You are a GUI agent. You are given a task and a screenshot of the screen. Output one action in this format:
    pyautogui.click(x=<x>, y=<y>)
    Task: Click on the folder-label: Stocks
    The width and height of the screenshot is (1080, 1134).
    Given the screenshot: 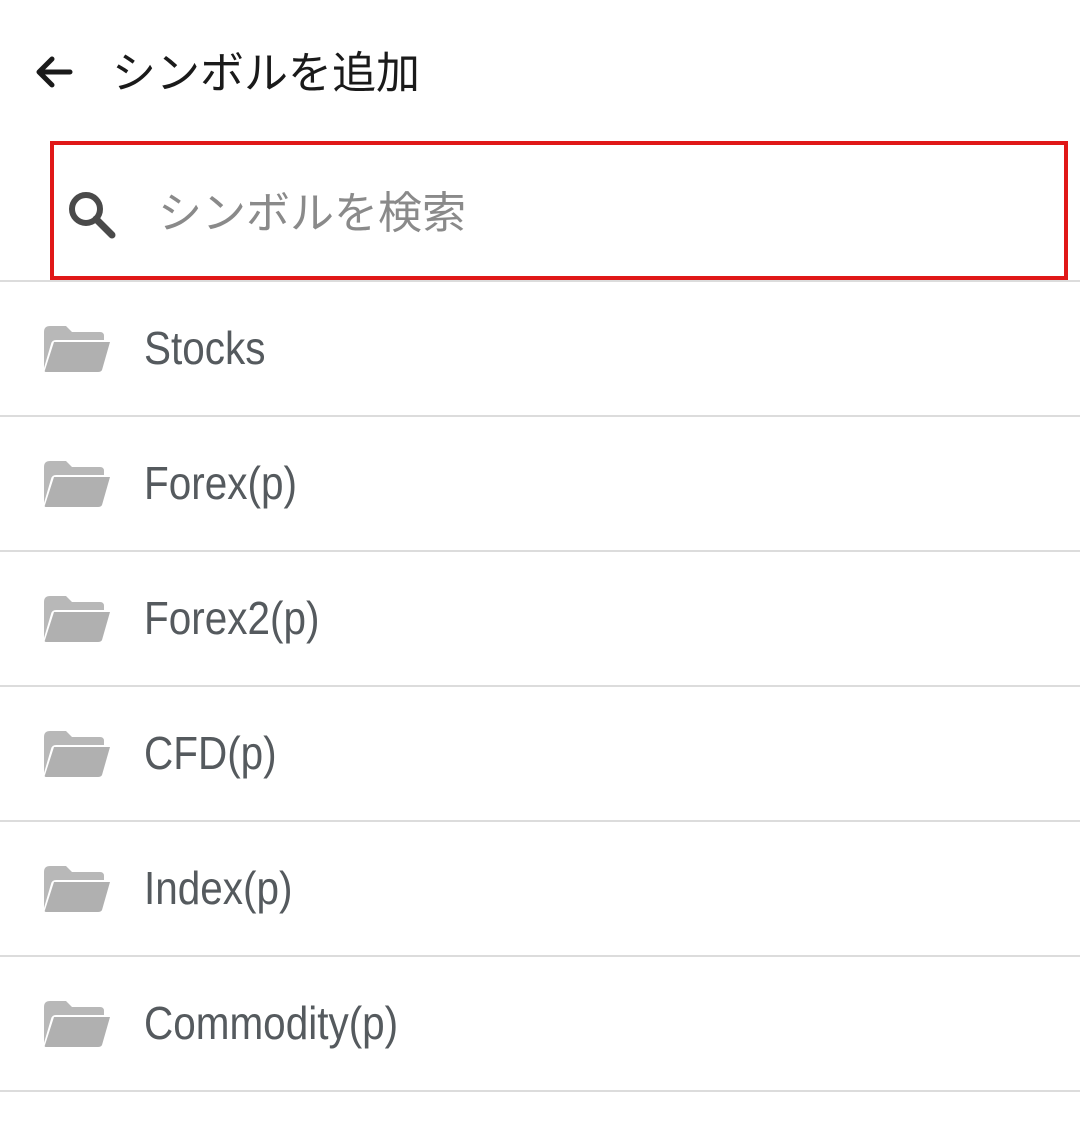 What is the action you would take?
    pyautogui.click(x=205, y=348)
    